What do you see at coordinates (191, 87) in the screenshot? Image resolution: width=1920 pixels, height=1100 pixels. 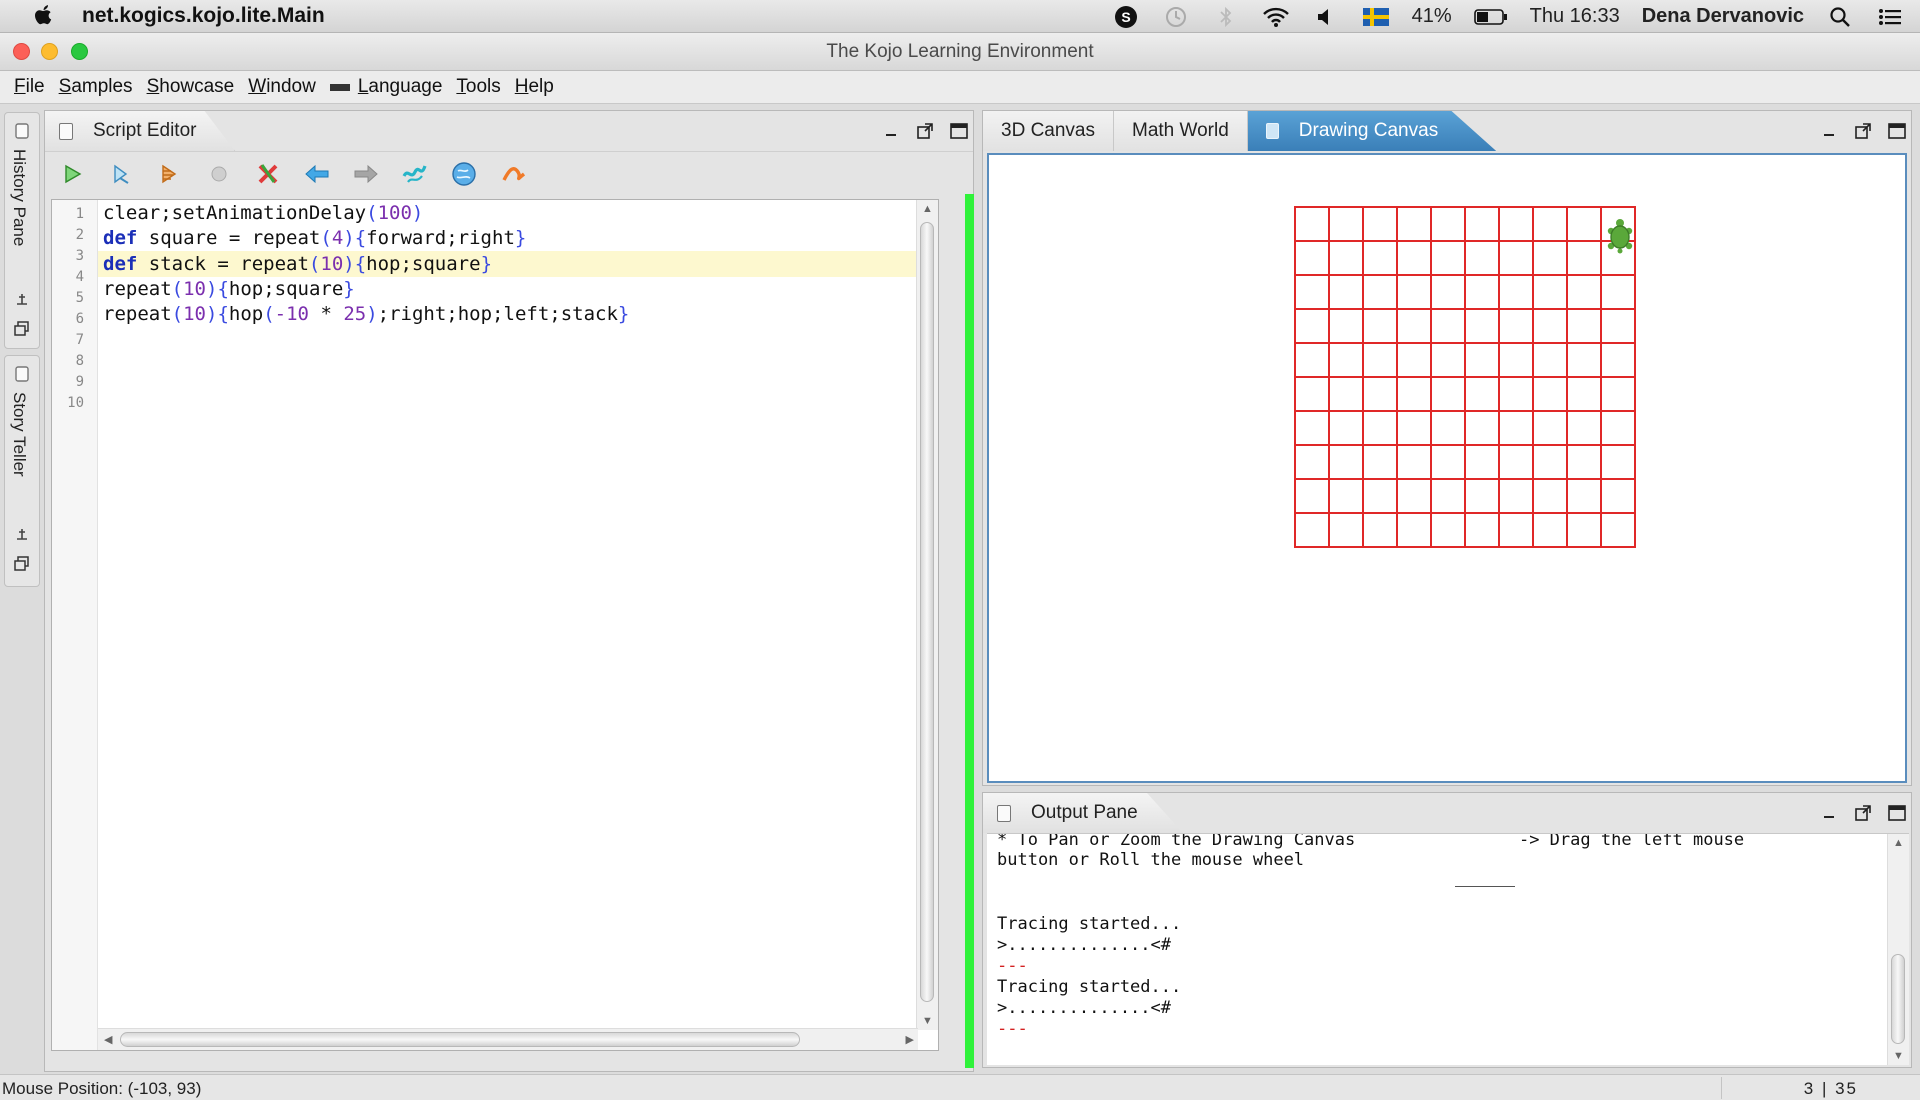 I see `menu-showcase: Showcase` at bounding box center [191, 87].